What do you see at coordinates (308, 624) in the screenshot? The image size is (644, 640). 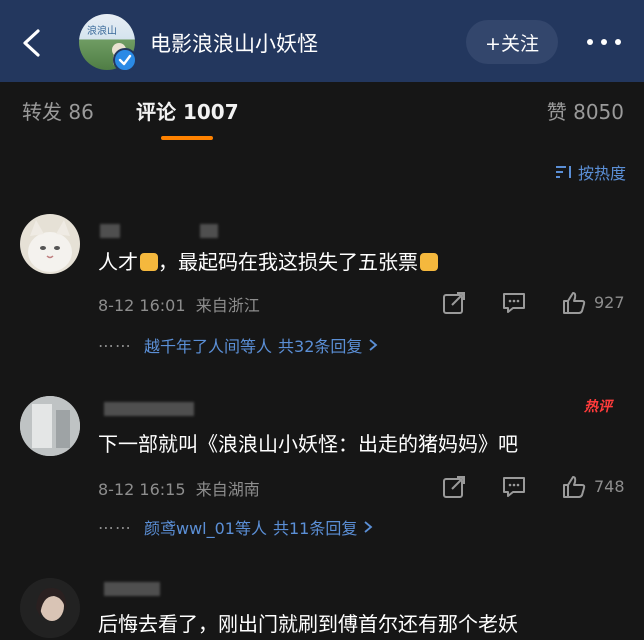 I see `comment-text: 后悔去看了，刚出门就刷到傅首尔还有那个老妖` at bounding box center [308, 624].